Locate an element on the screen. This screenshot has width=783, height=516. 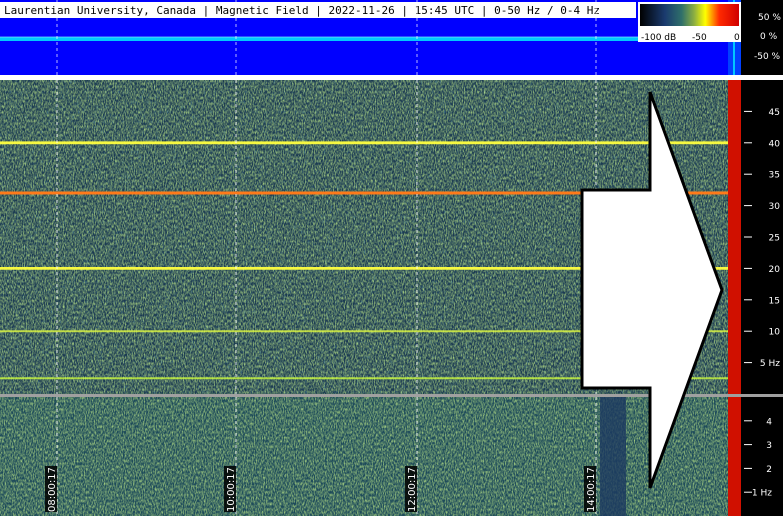
time-tick-label-3: 14:00:17 is located at coordinates (591, 489).